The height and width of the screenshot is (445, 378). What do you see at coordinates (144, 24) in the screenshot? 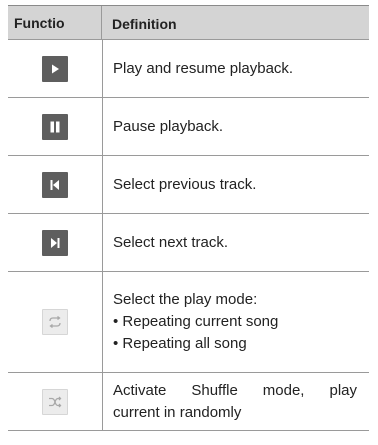
I see `header-definition: Definition` at bounding box center [144, 24].